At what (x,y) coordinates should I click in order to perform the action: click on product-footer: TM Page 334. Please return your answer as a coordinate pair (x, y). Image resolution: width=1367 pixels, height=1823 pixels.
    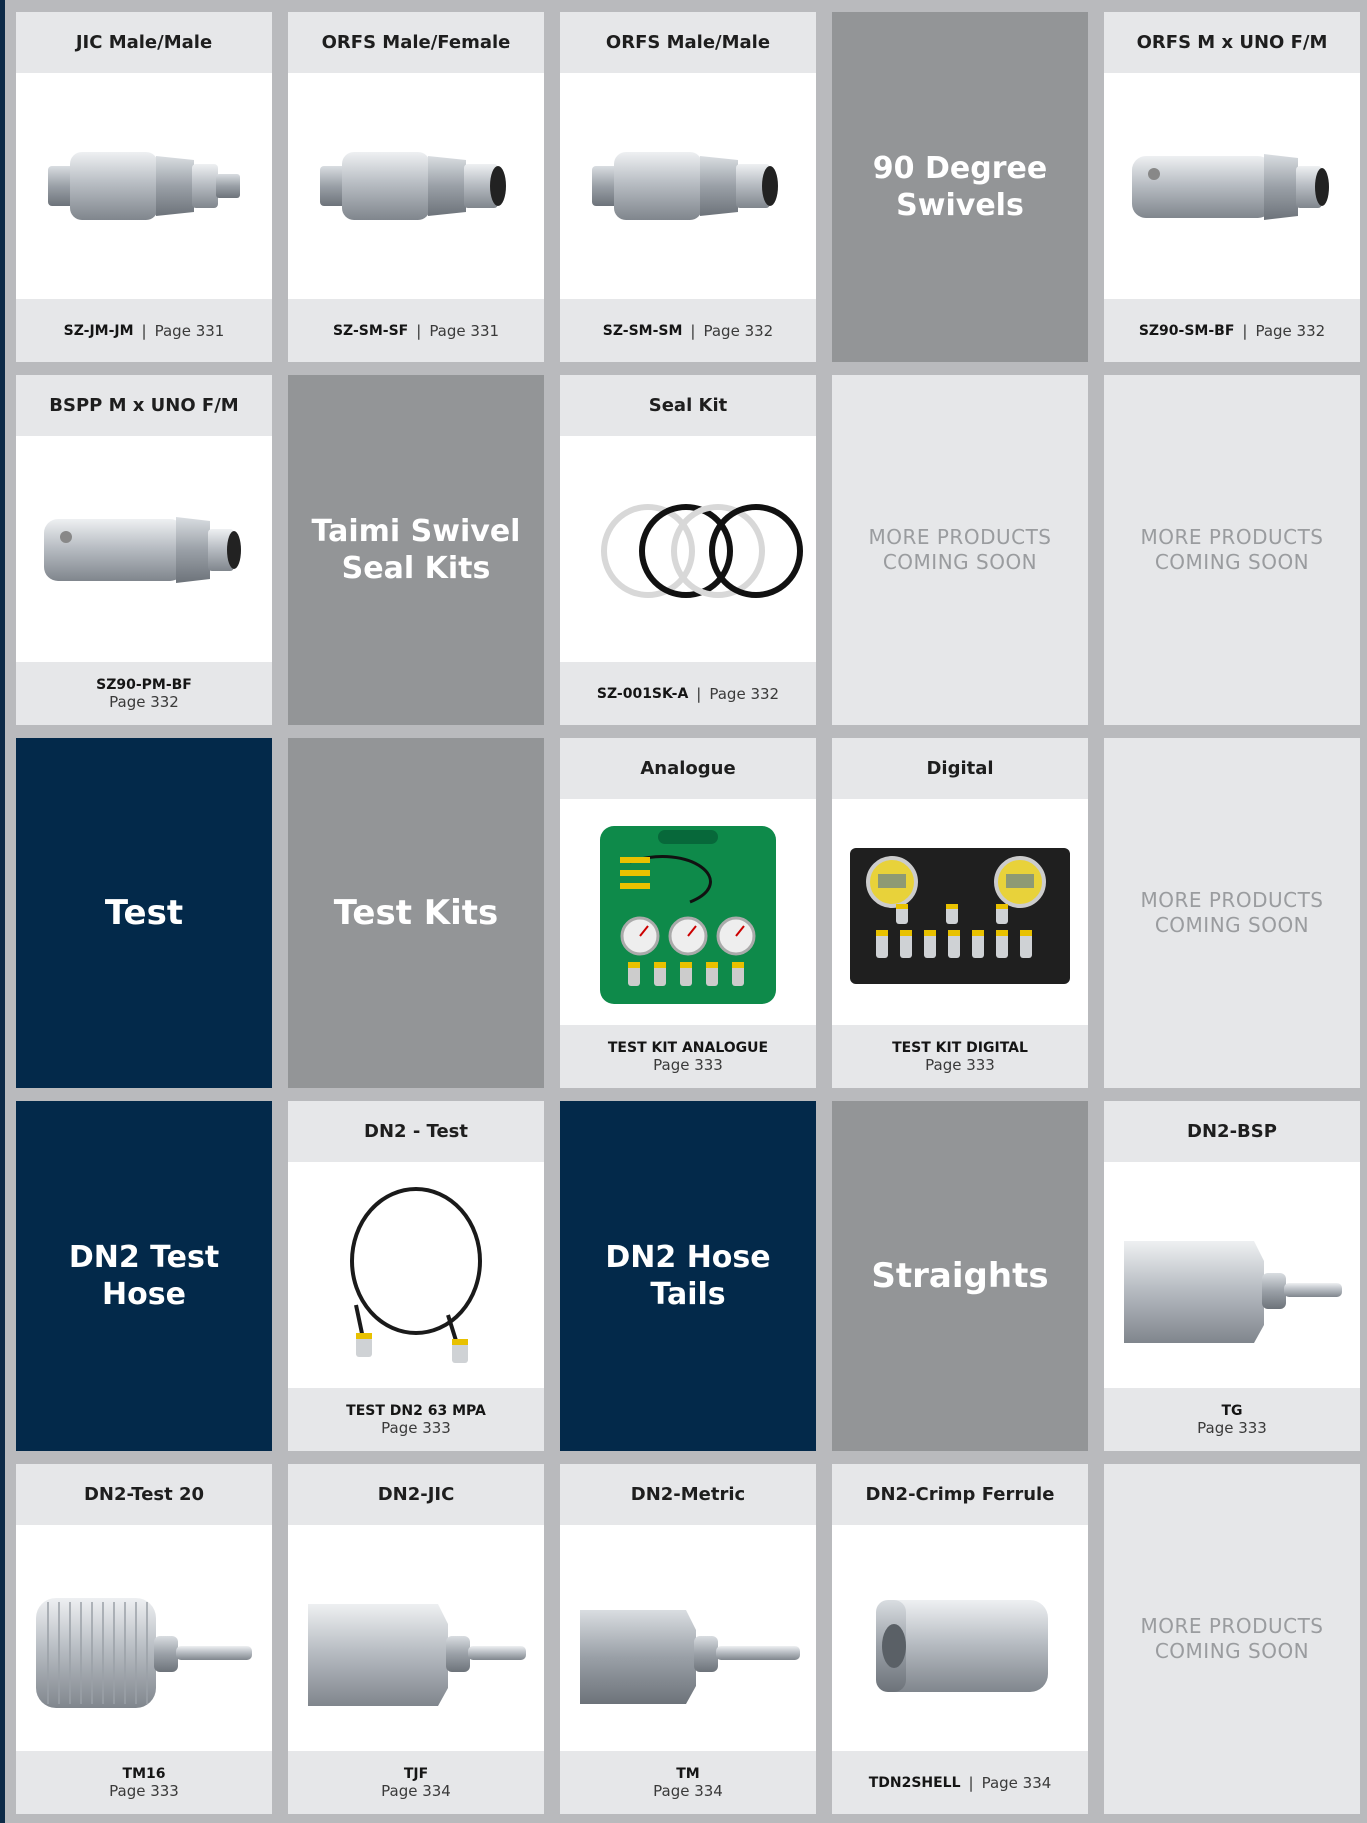
    Looking at the image, I should click on (688, 1782).